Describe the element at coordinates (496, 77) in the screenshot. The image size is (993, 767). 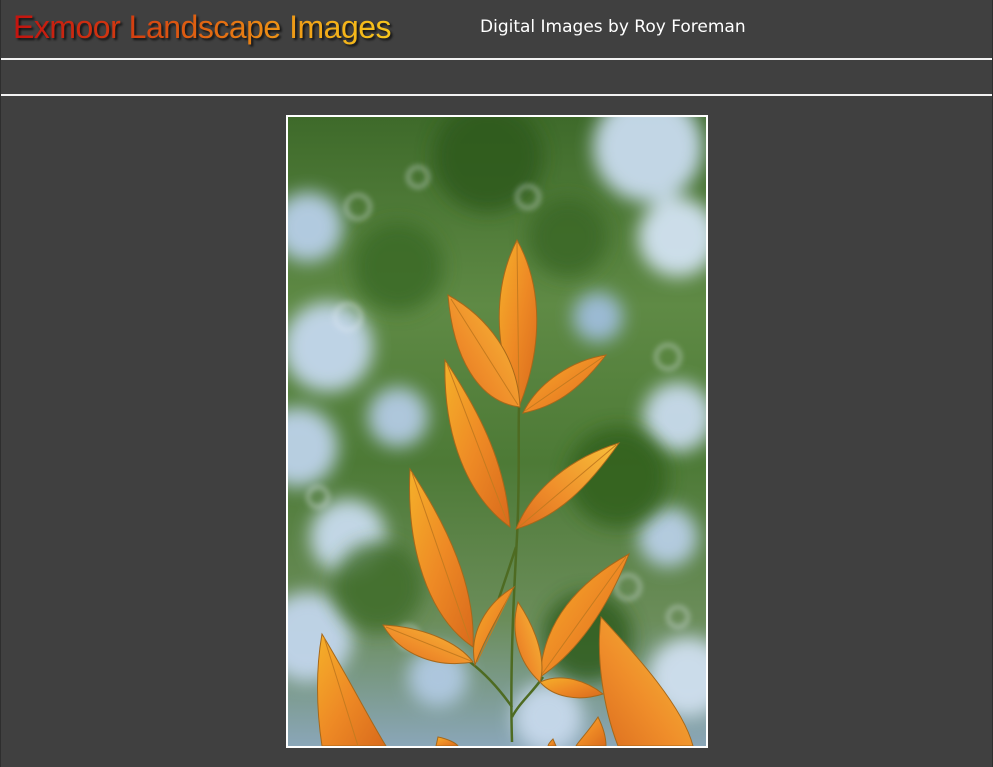
I see `nav-bar` at that location.